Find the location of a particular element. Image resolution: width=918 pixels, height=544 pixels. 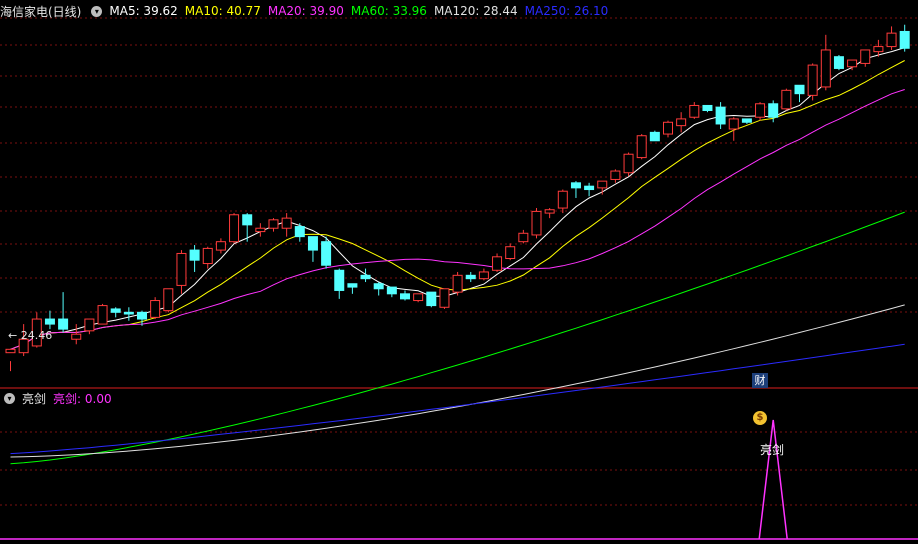

ma20-legend: MA20: 39.90 is located at coordinates (305, 11).